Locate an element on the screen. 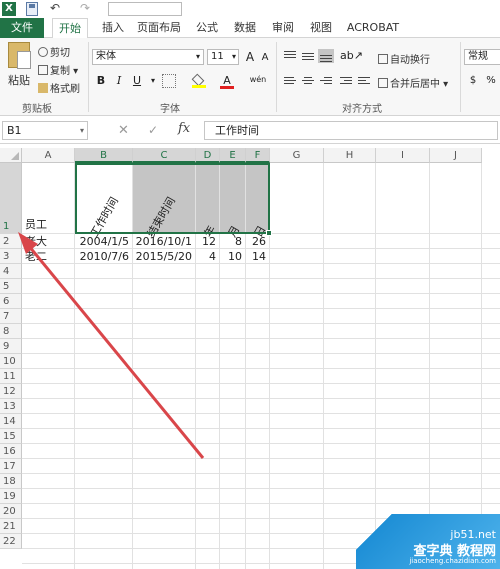 The image size is (500, 569). merge-center-button: 合并后居中 ▾ is located at coordinates (413, 82).